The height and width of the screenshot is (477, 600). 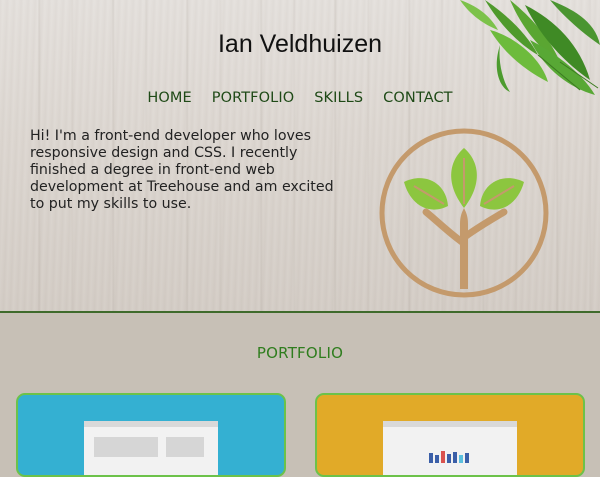 What do you see at coordinates (300, 312) in the screenshot?
I see `section-divider` at bounding box center [300, 312].